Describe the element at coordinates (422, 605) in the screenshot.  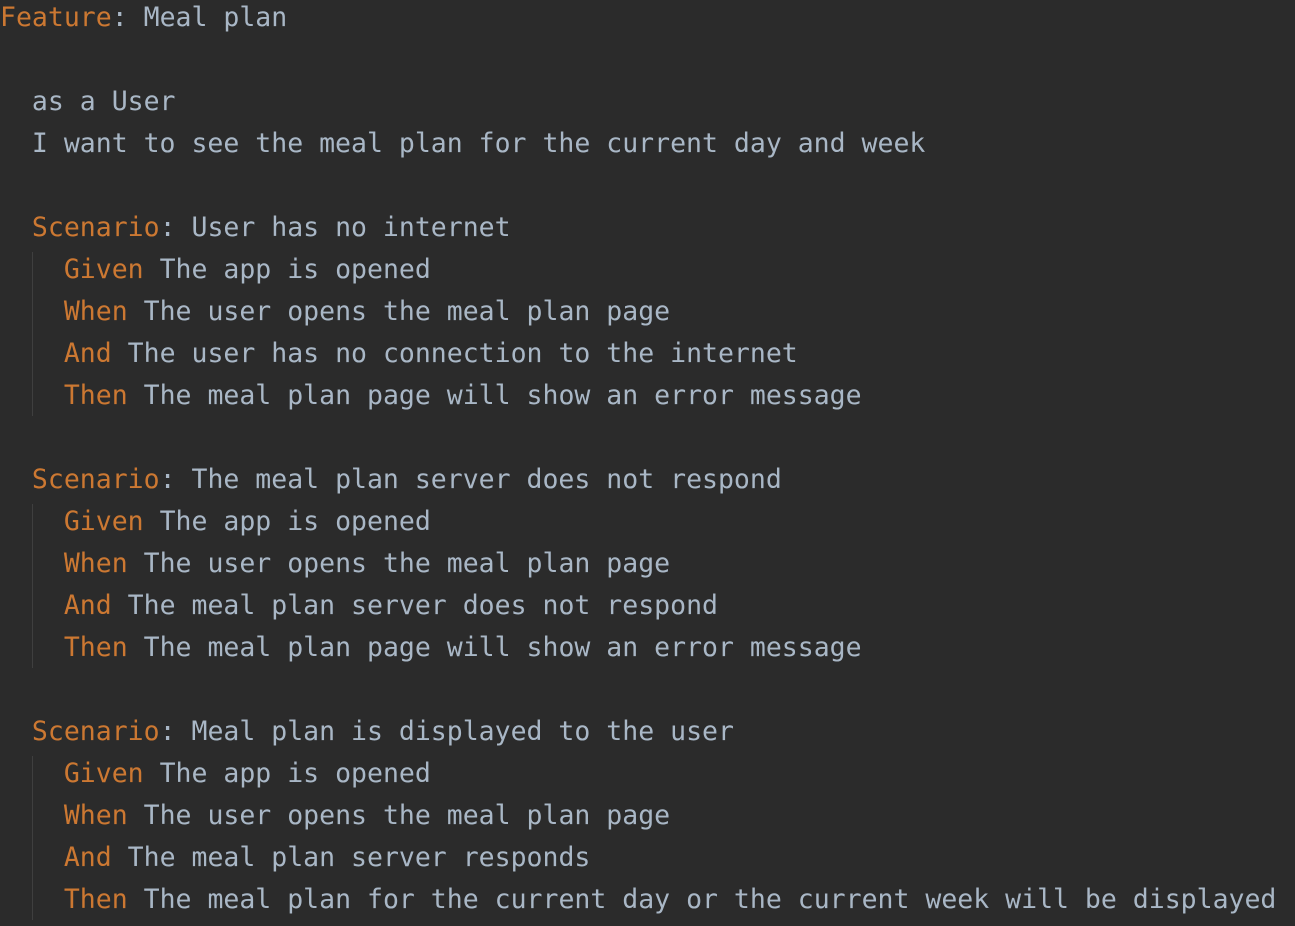
I see `step-text: The meal plan server does not respond` at that location.